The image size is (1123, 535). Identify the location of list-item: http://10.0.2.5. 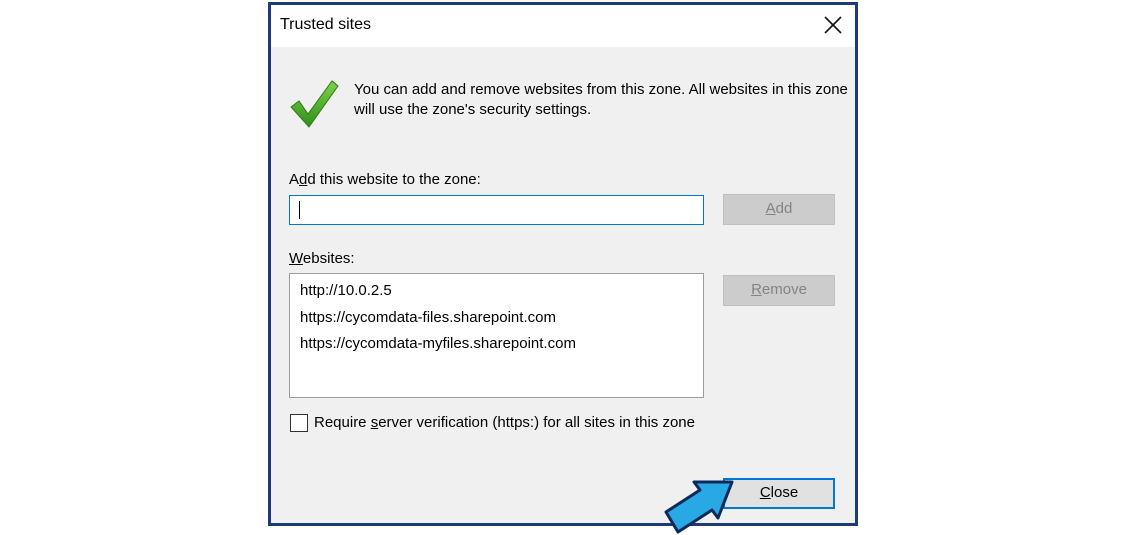
(496, 291).